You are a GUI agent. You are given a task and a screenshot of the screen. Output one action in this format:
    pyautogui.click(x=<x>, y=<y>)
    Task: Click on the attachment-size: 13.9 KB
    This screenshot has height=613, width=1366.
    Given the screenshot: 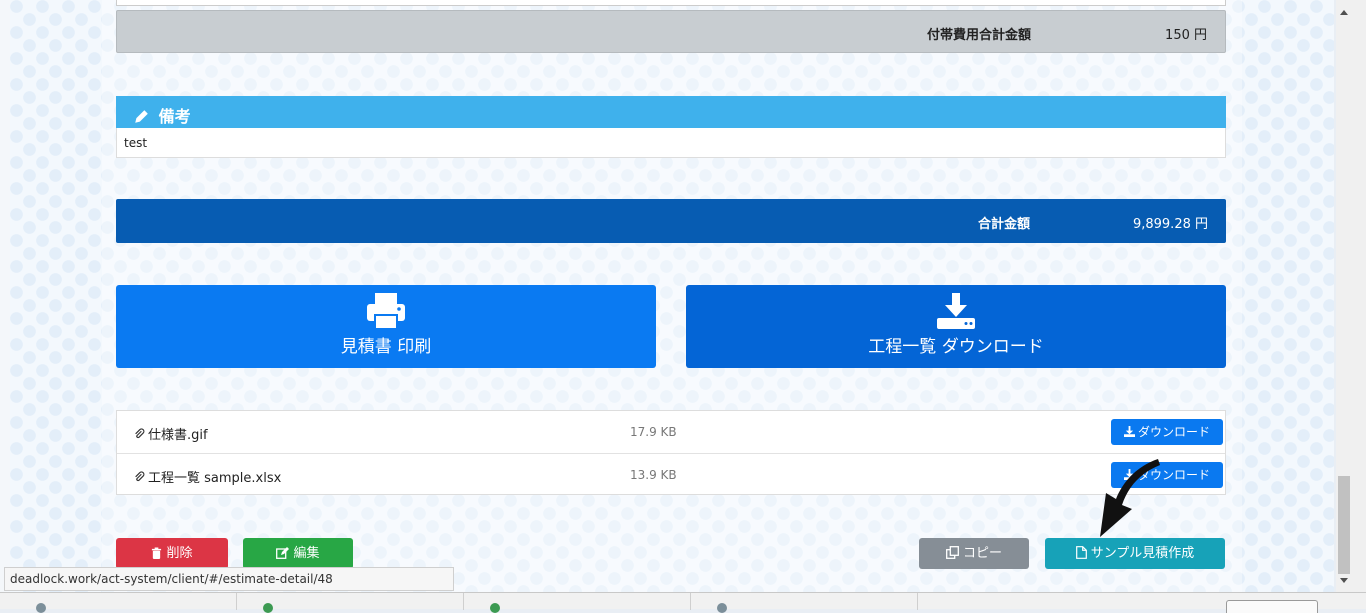 What is the action you would take?
    pyautogui.click(x=653, y=475)
    